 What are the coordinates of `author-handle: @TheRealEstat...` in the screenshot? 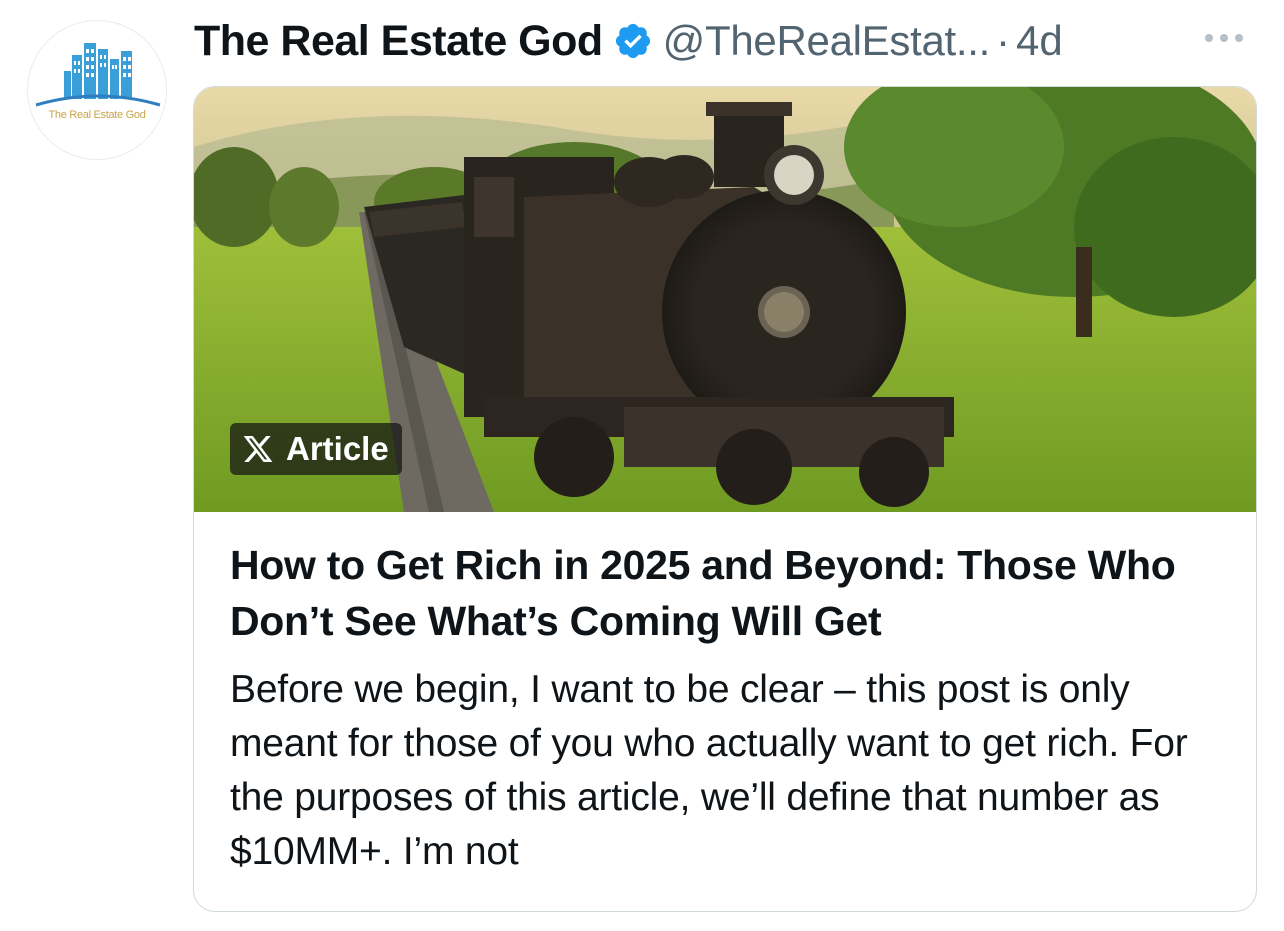 It's located at (827, 41).